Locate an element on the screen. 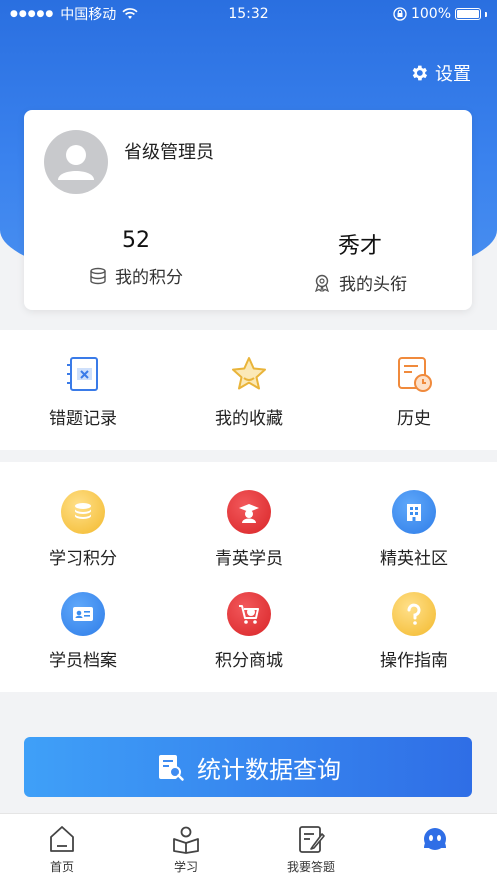 The width and height of the screenshot is (497, 883). question-icon is located at coordinates (414, 614).